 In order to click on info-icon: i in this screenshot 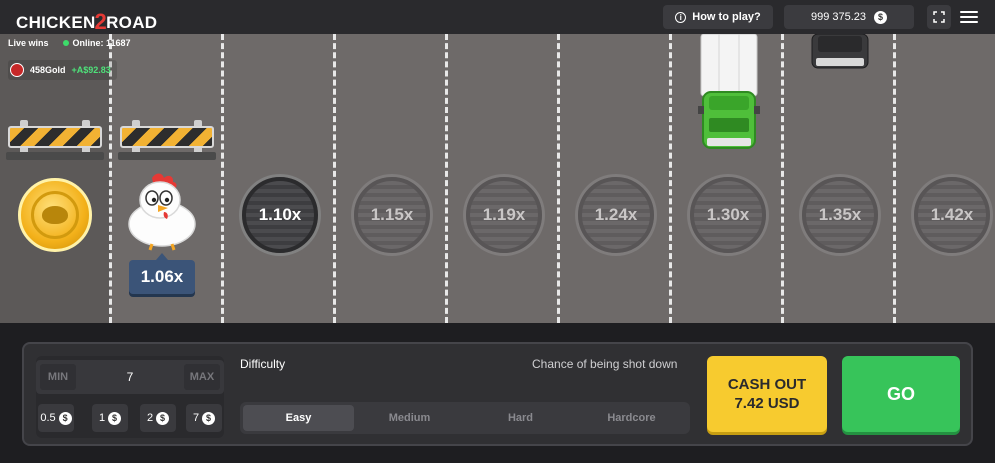, I will do `click(681, 17)`.